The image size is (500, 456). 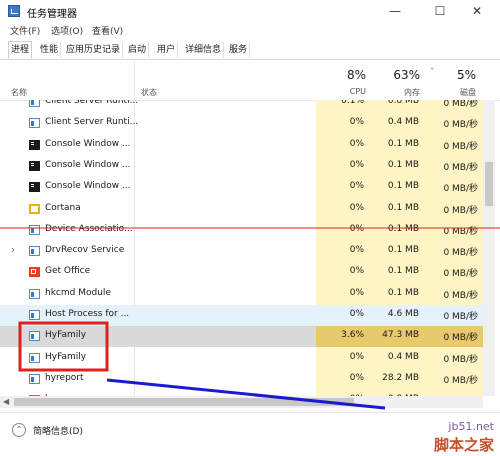 I want to click on expand-chevron-icon: ›, so click(x=13, y=250).